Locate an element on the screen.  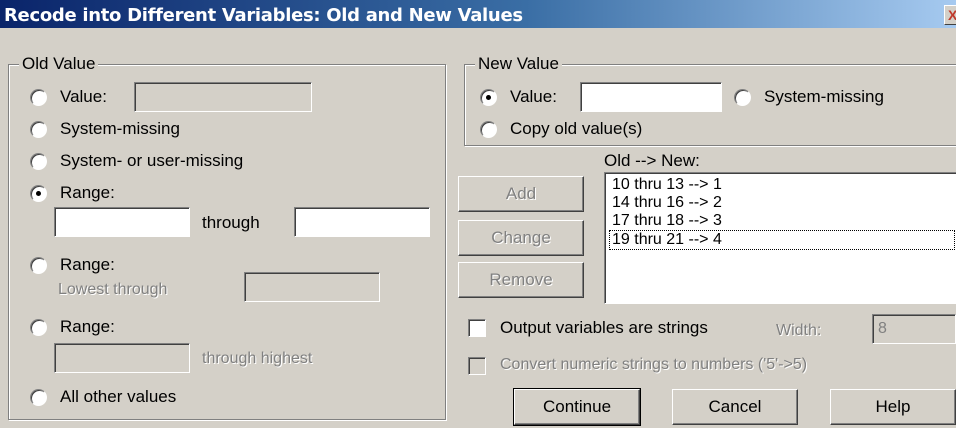
continue-button: Continue is located at coordinates (577, 407).